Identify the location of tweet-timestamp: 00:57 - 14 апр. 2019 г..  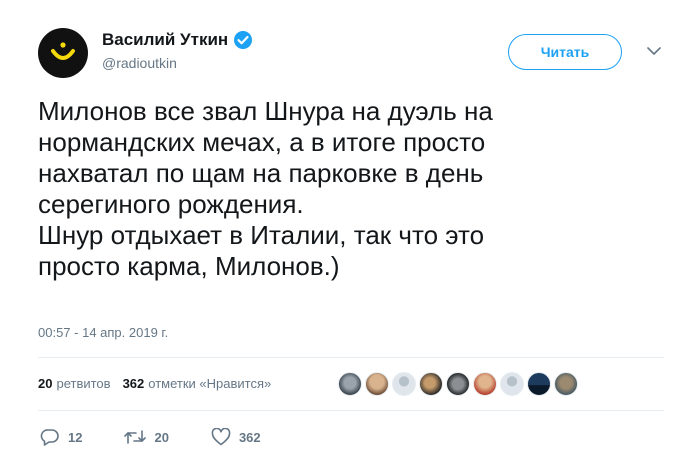
(103, 332).